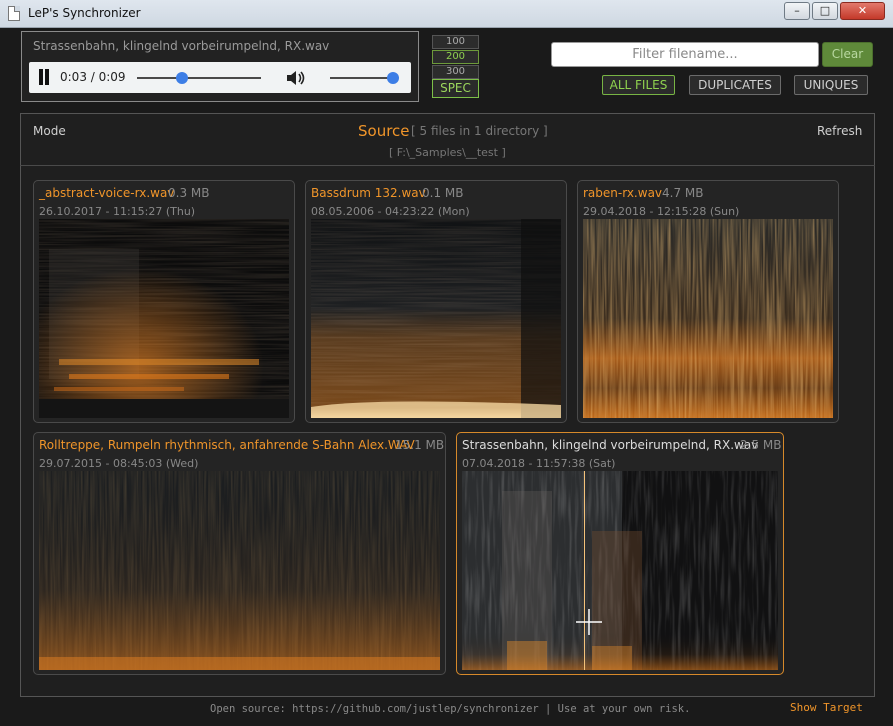  I want to click on volume-slider, so click(361, 78).